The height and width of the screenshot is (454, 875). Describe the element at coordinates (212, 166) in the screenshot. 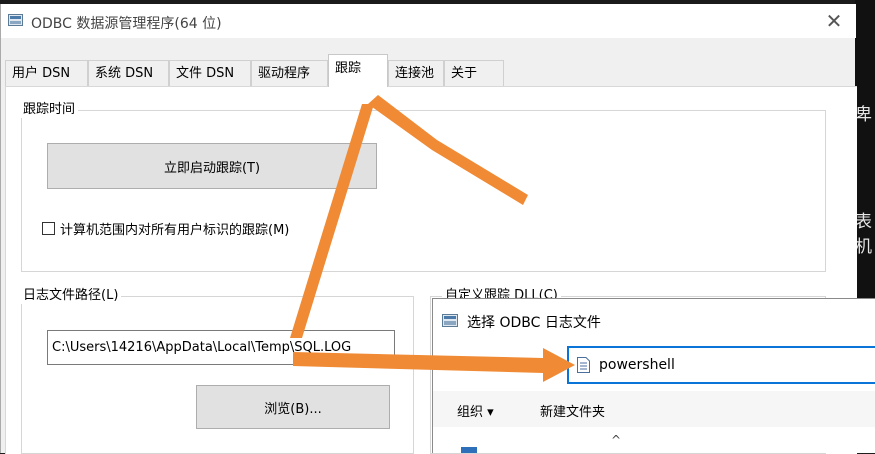

I see `start-tracing-button: 立即启动跟踪(T)` at that location.